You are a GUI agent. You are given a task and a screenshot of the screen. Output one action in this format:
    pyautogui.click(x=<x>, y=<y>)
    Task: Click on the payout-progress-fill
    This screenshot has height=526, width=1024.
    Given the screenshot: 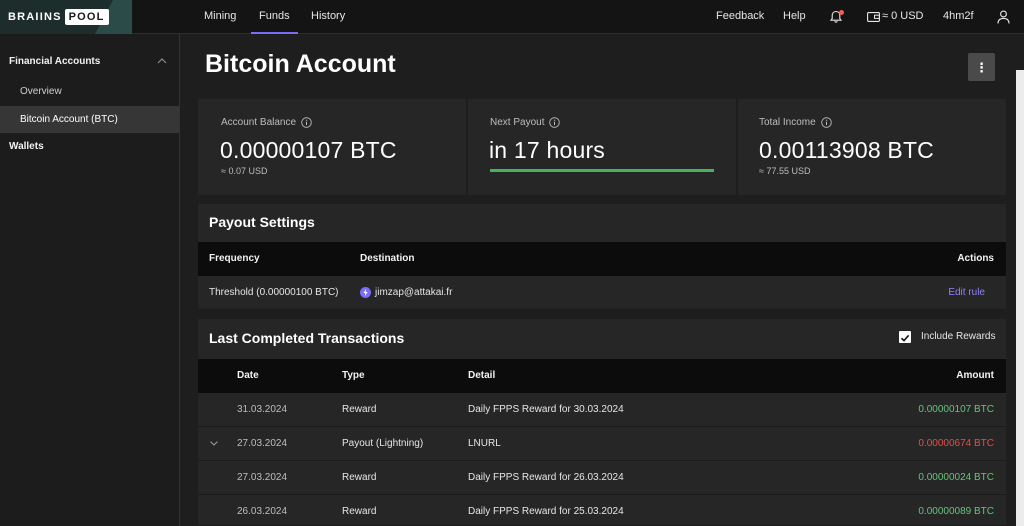 What is the action you would take?
    pyautogui.click(x=602, y=170)
    